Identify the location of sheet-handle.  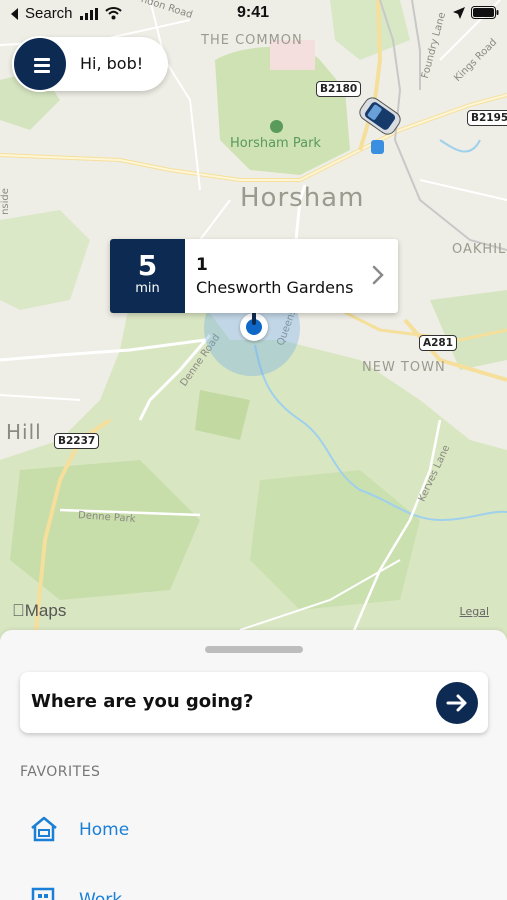
(254, 649).